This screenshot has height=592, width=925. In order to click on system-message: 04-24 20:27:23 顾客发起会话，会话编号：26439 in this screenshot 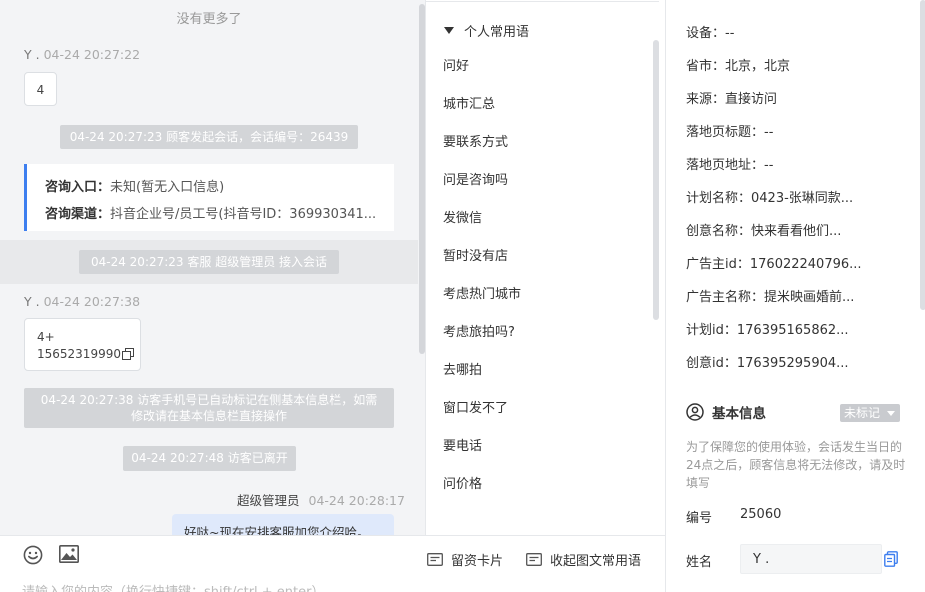, I will do `click(209, 137)`.